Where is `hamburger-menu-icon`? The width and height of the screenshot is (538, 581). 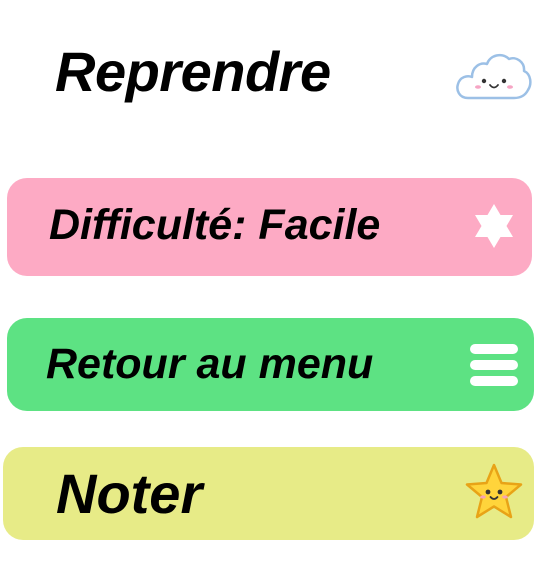
hamburger-menu-icon is located at coordinates (494, 365).